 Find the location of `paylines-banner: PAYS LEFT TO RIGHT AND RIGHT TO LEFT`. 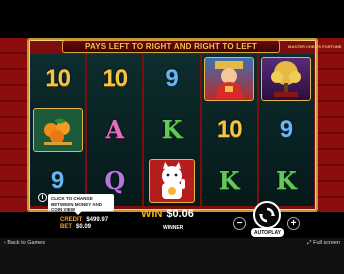

paylines-banner: PAYS LEFT TO RIGHT AND RIGHT TO LEFT is located at coordinates (171, 46).